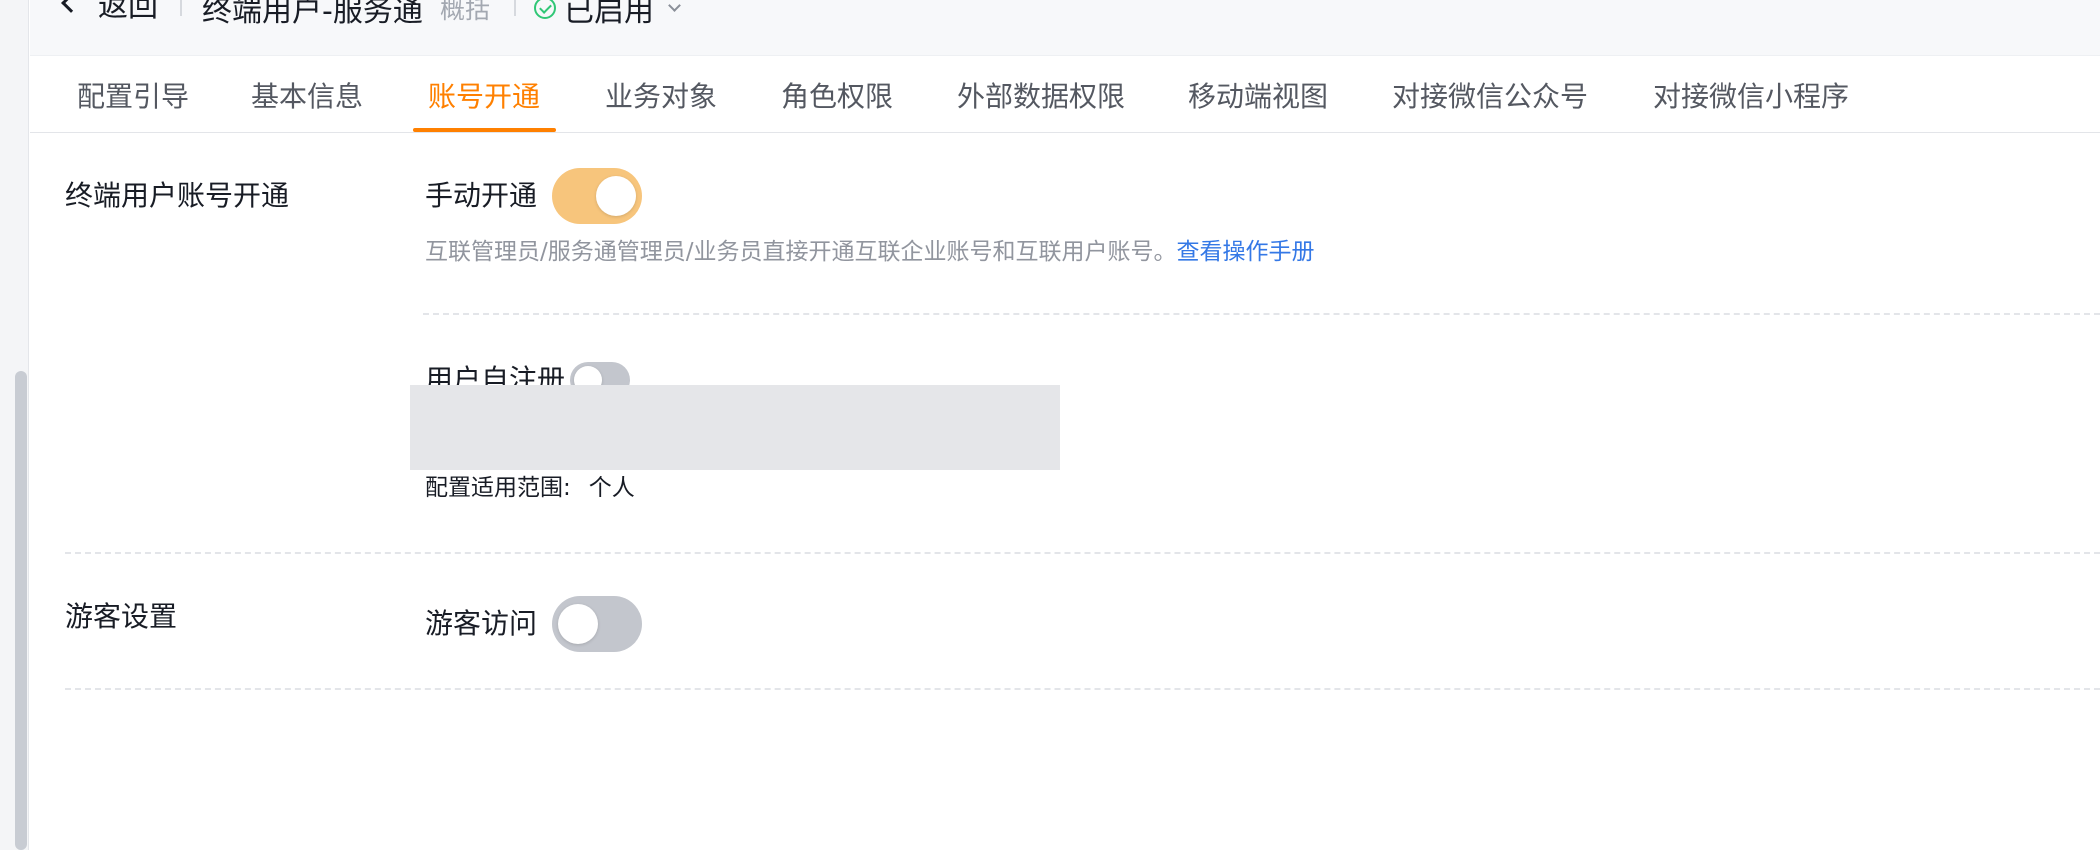 The image size is (2100, 850). I want to click on object-subtitle: 概括, so click(465, 12).